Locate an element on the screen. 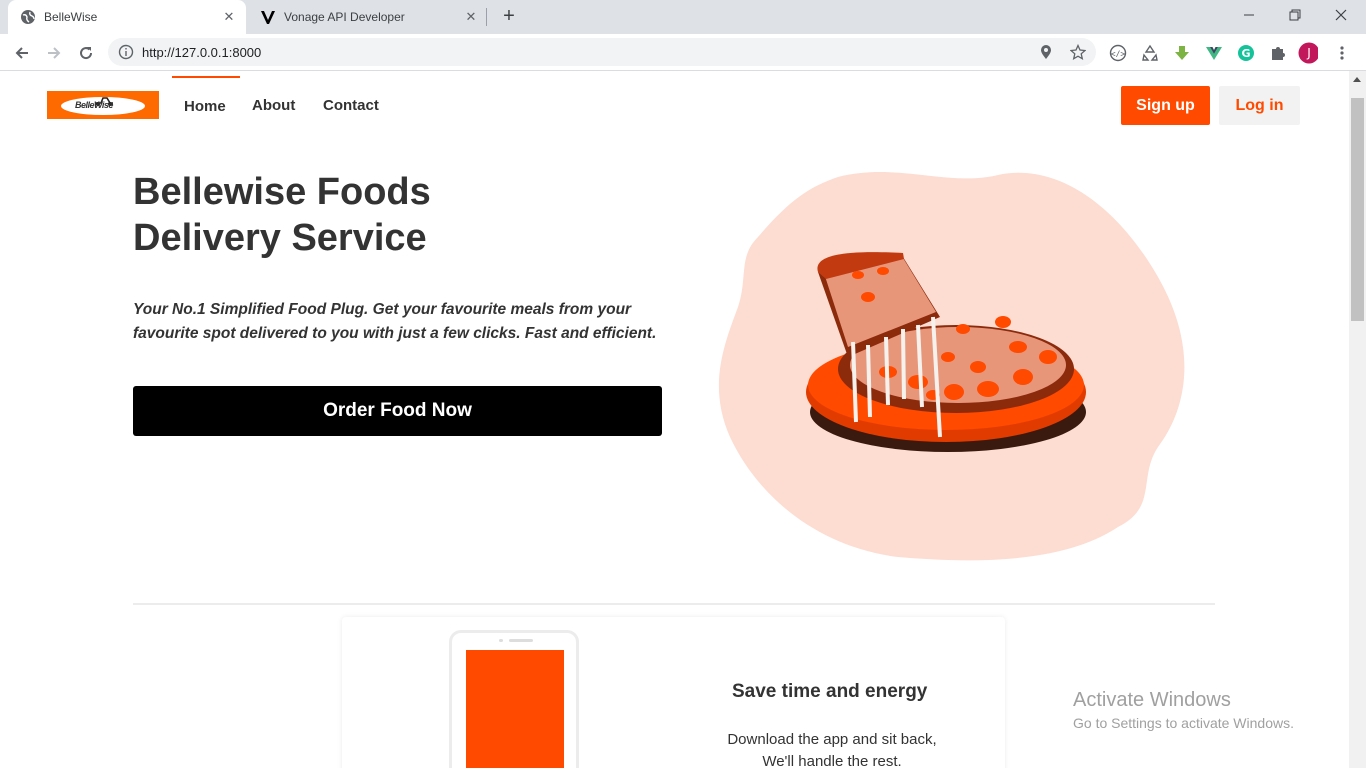 The width and height of the screenshot is (1366, 768). svg-text: G is located at coordinates (1245, 53).